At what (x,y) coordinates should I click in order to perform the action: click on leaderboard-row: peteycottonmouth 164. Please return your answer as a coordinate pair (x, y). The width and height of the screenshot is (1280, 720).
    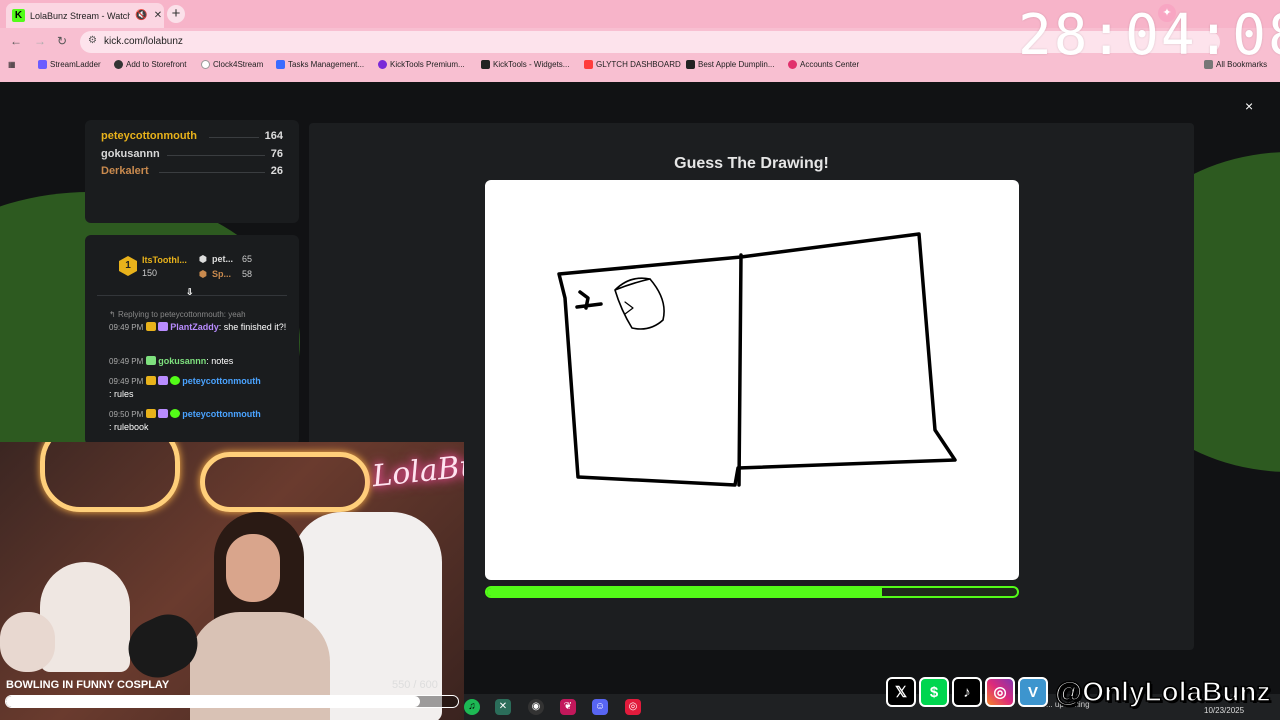
    Looking at the image, I should click on (192, 136).